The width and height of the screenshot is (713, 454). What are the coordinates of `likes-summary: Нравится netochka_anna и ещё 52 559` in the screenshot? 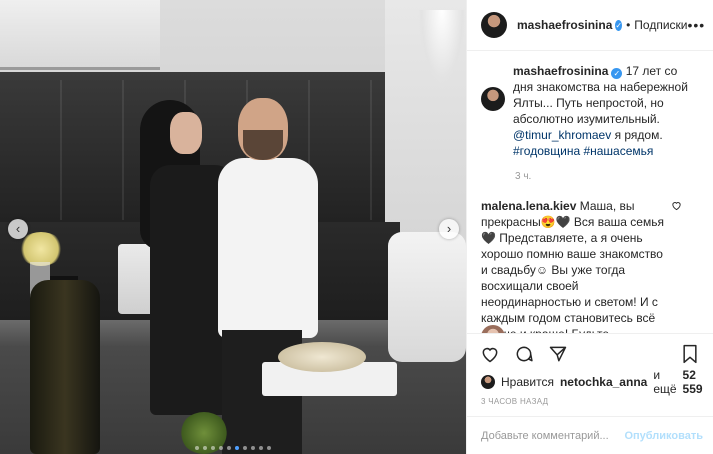 It's located at (590, 382).